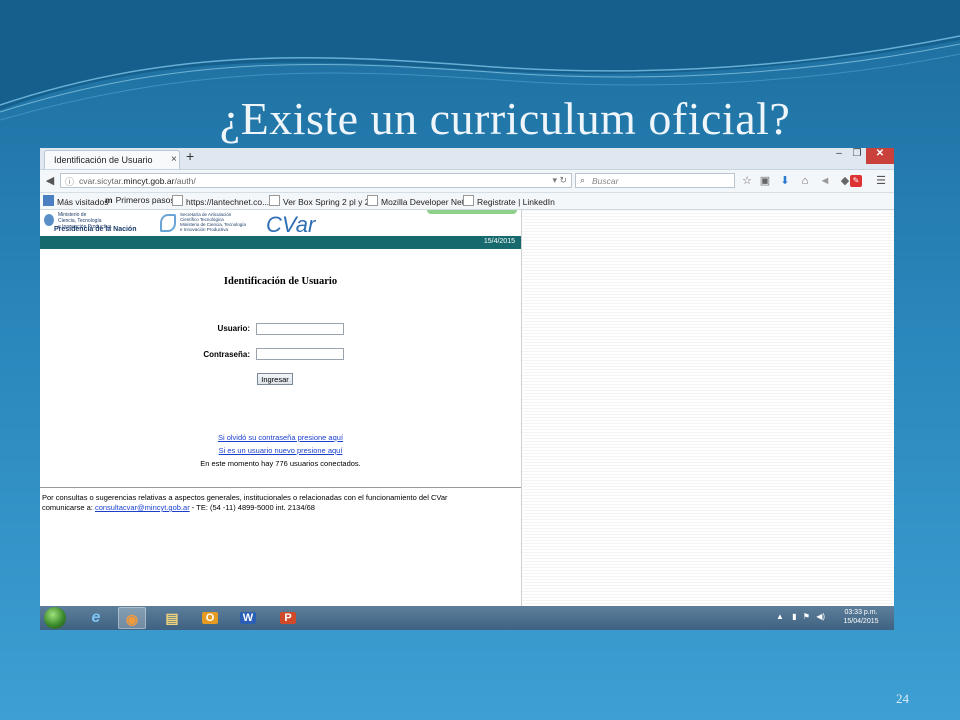 The height and width of the screenshot is (720, 960). What do you see at coordinates (68, 507) in the screenshot?
I see `footer-prefix: comunicarse a:` at bounding box center [68, 507].